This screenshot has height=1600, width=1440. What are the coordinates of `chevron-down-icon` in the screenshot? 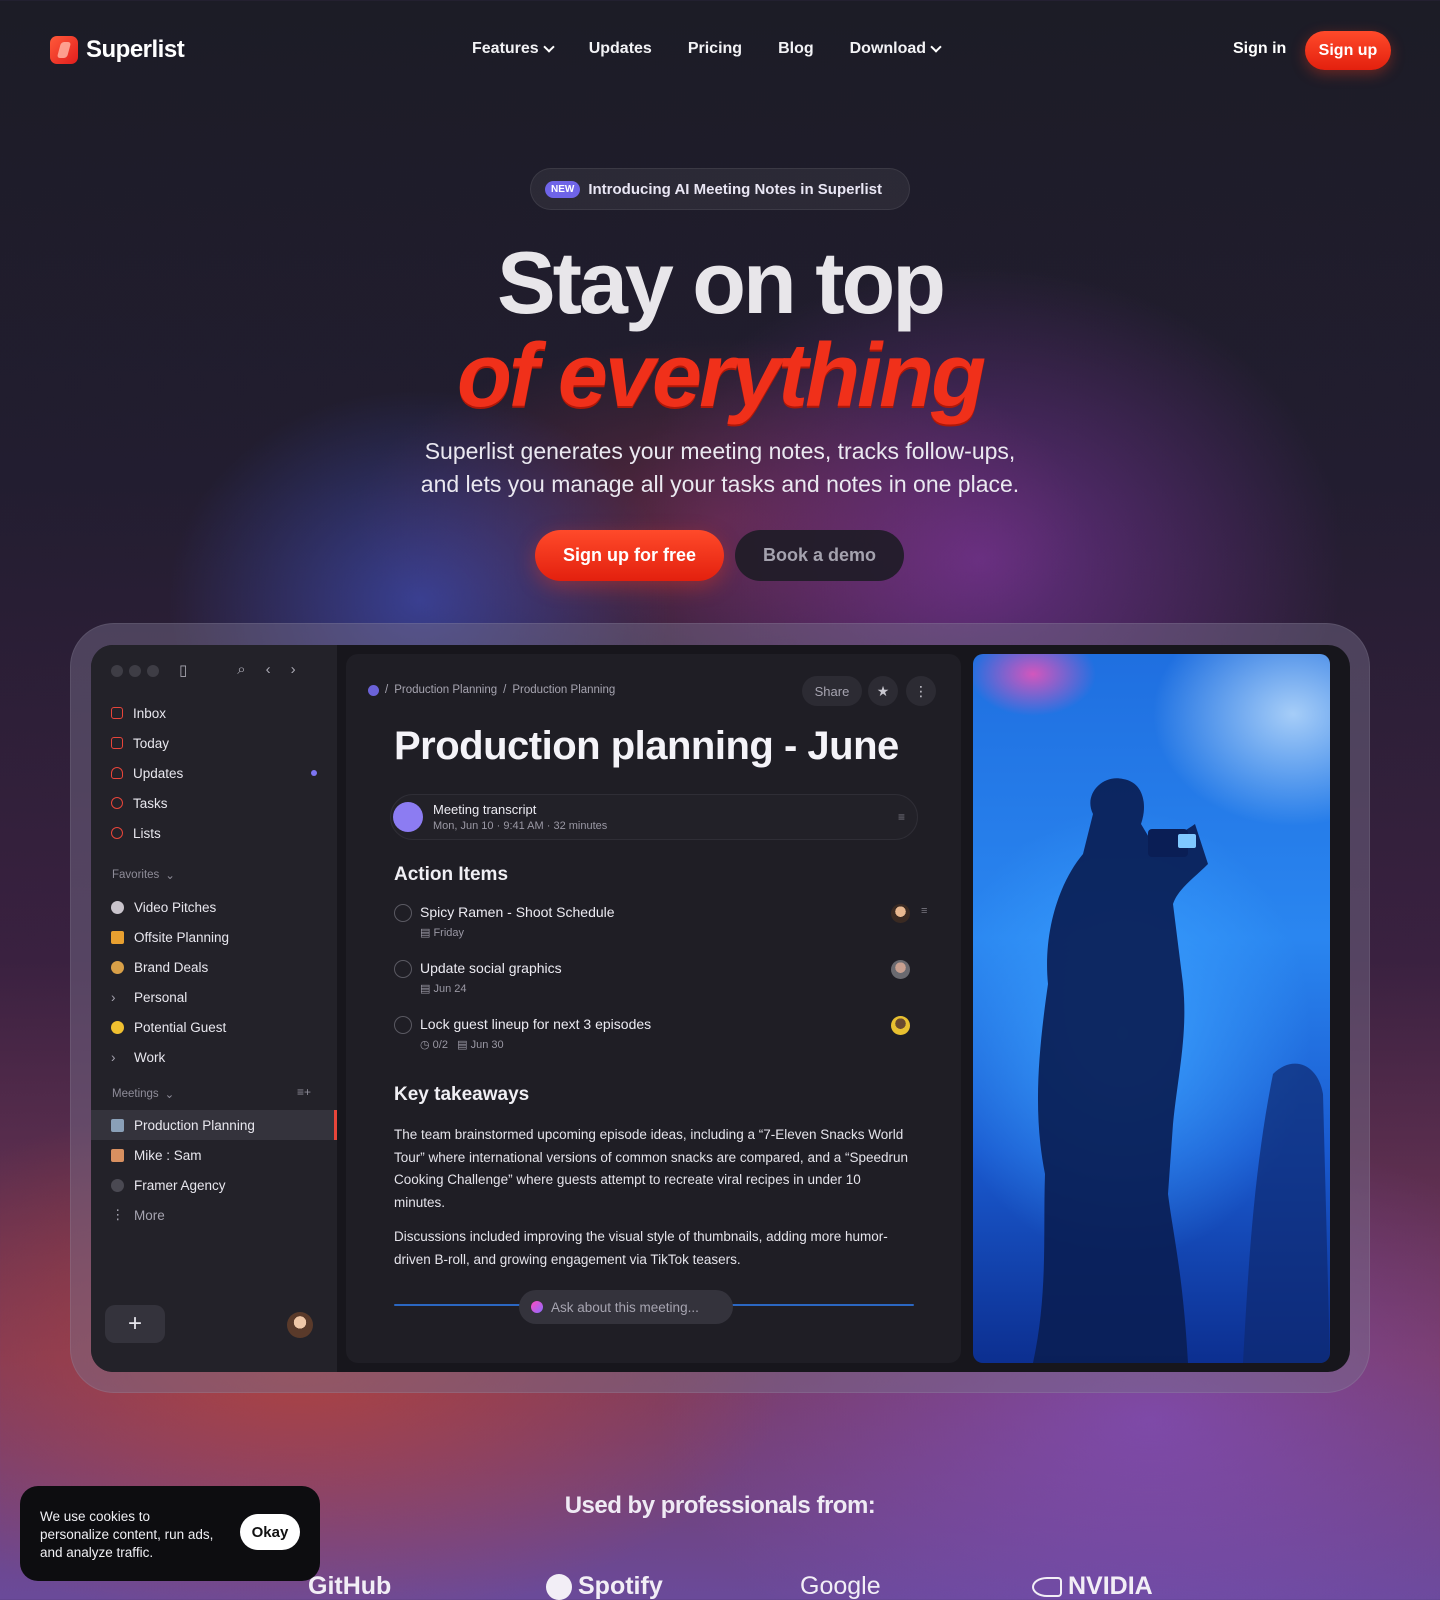 It's located at (936, 47).